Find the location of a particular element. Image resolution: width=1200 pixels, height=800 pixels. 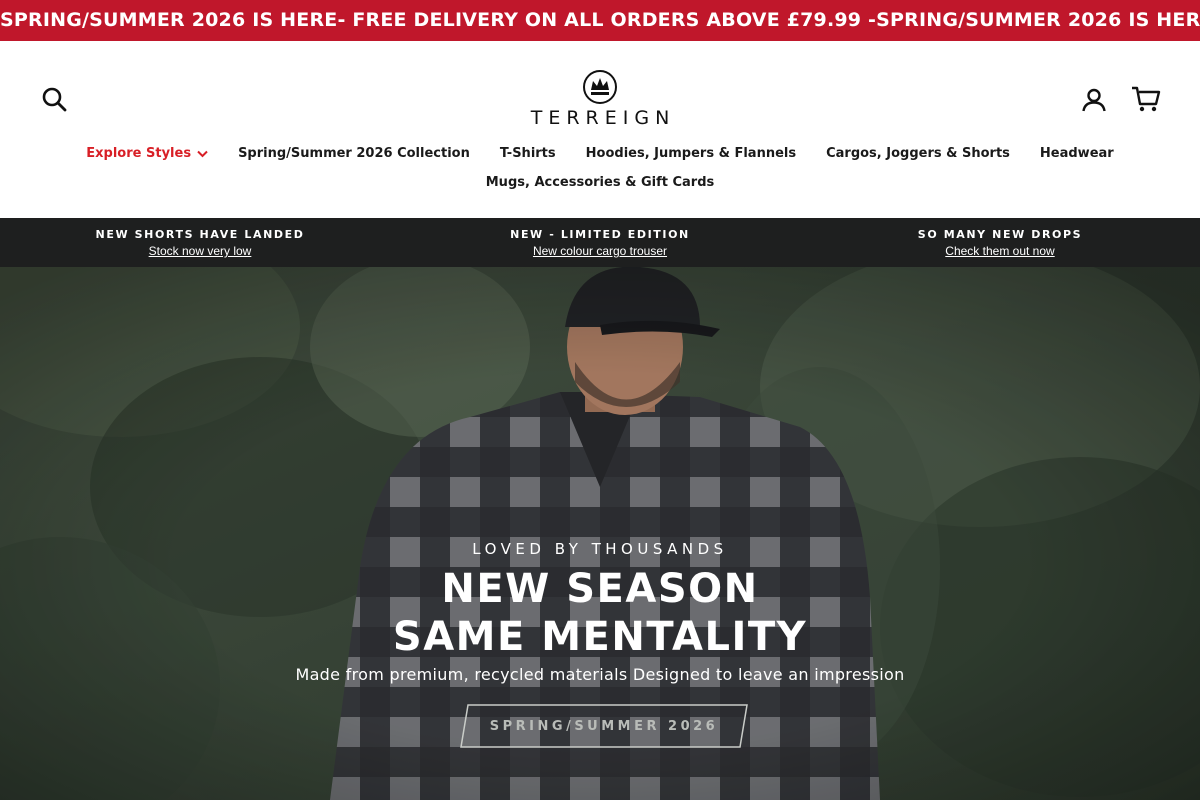

hero-headline-line-2: SAME MENTALITY is located at coordinates (600, 637).